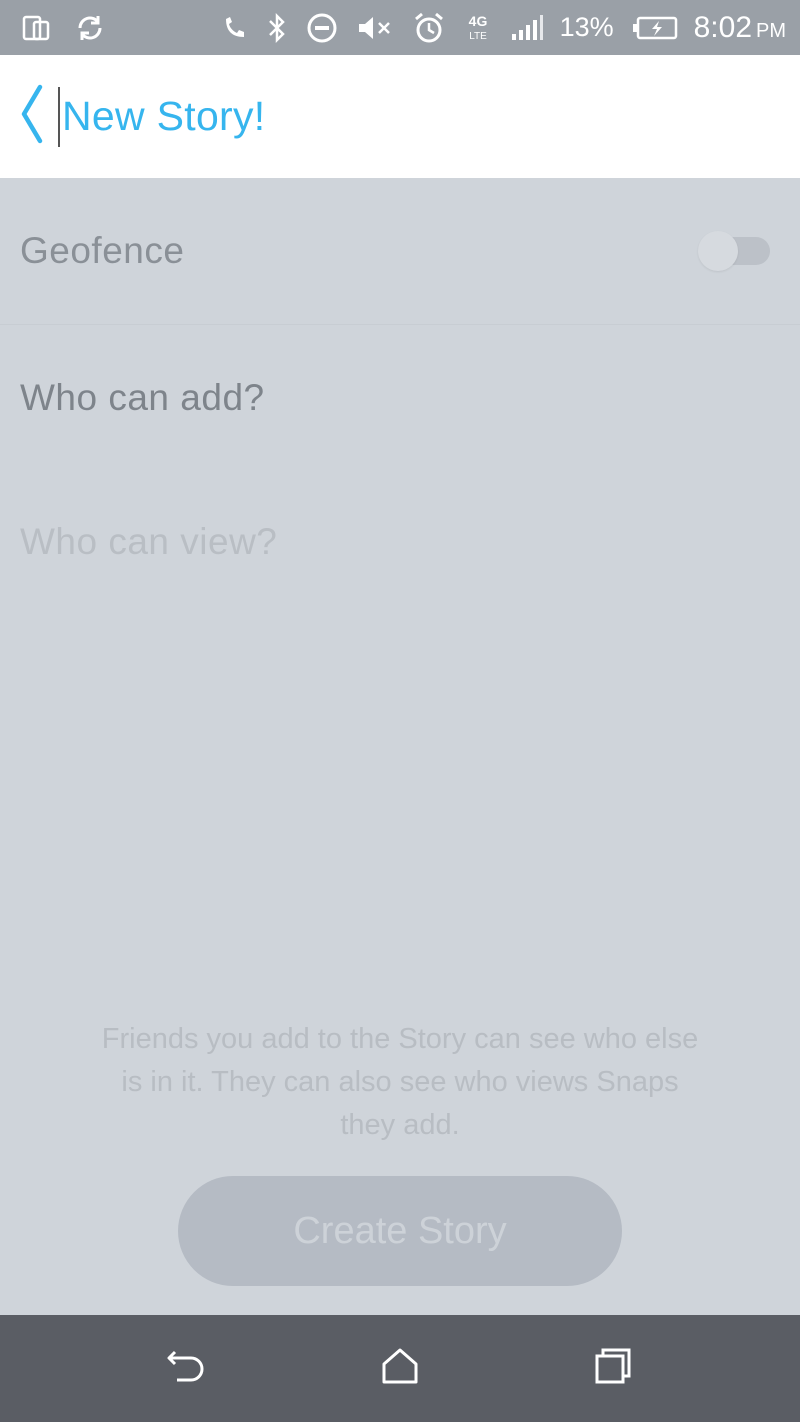  Describe the element at coordinates (400, 251) in the screenshot. I see `geofence-row: Geofence` at that location.